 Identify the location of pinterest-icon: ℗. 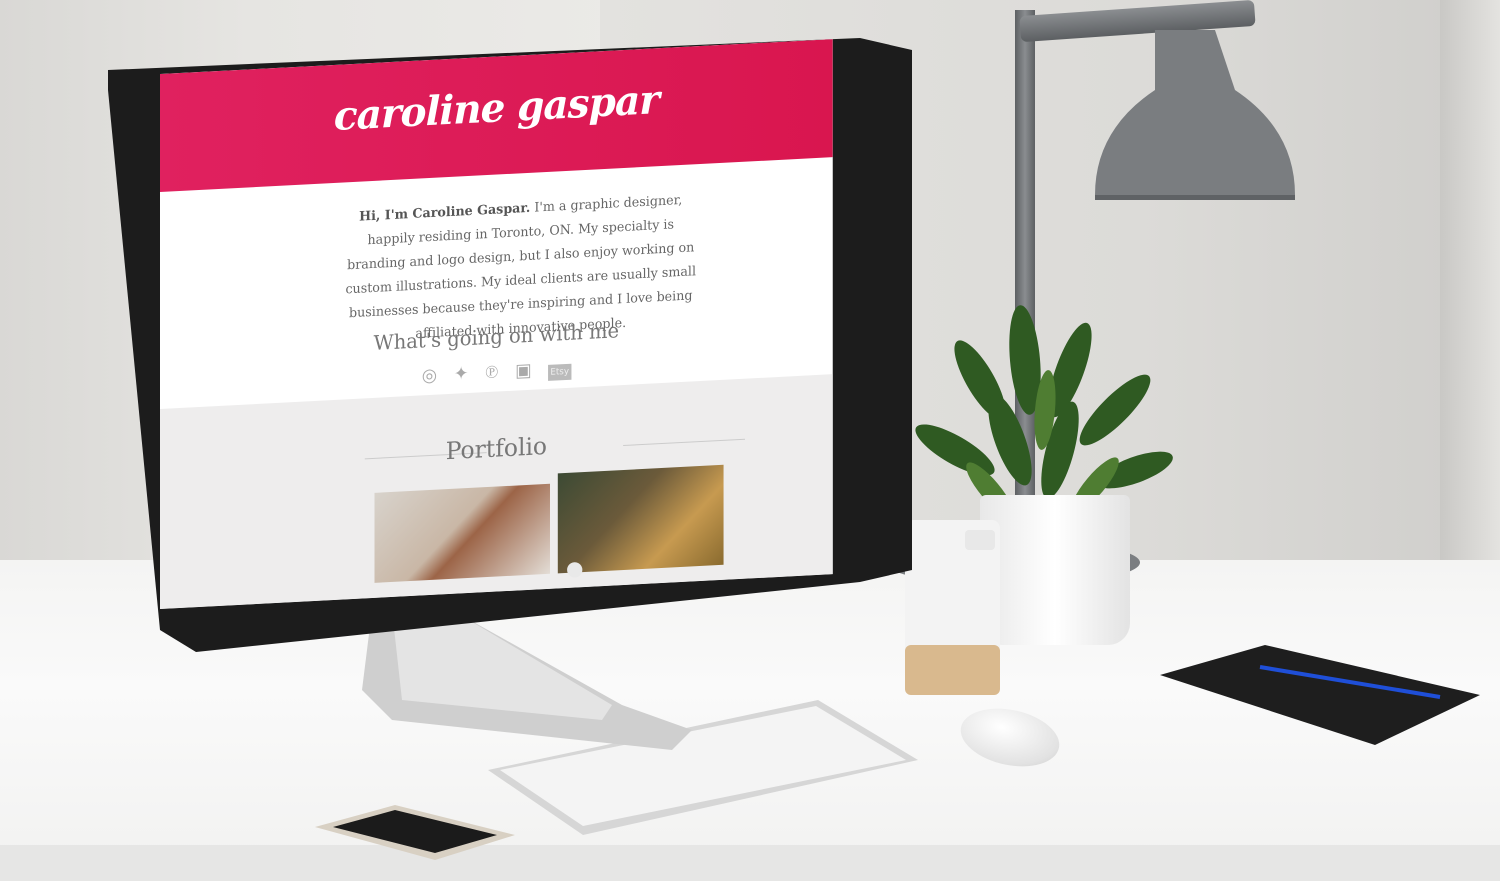
(491, 372).